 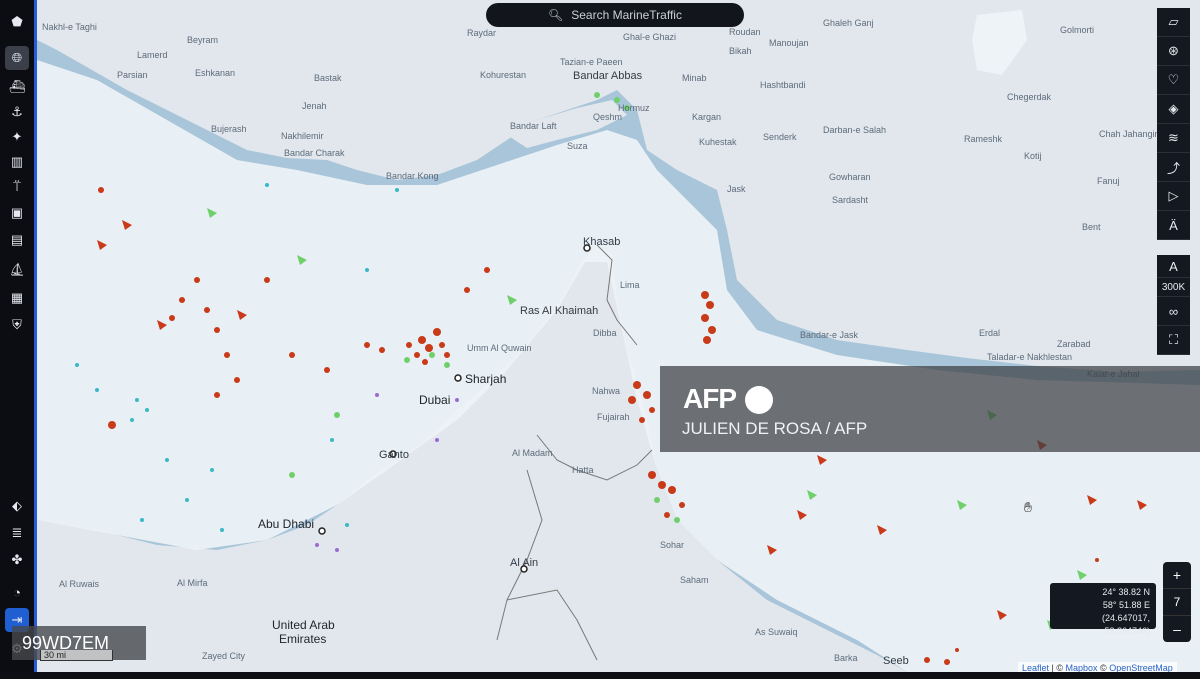 I want to click on place-label: Minab, so click(x=694, y=78).